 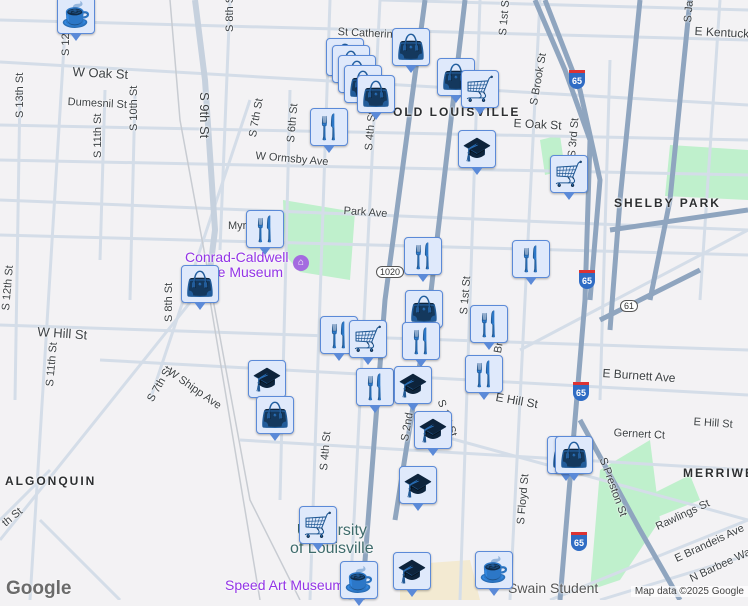 What do you see at coordinates (715, 473) in the screenshot?
I see `neighborhood-label: MERRIWE` at bounding box center [715, 473].